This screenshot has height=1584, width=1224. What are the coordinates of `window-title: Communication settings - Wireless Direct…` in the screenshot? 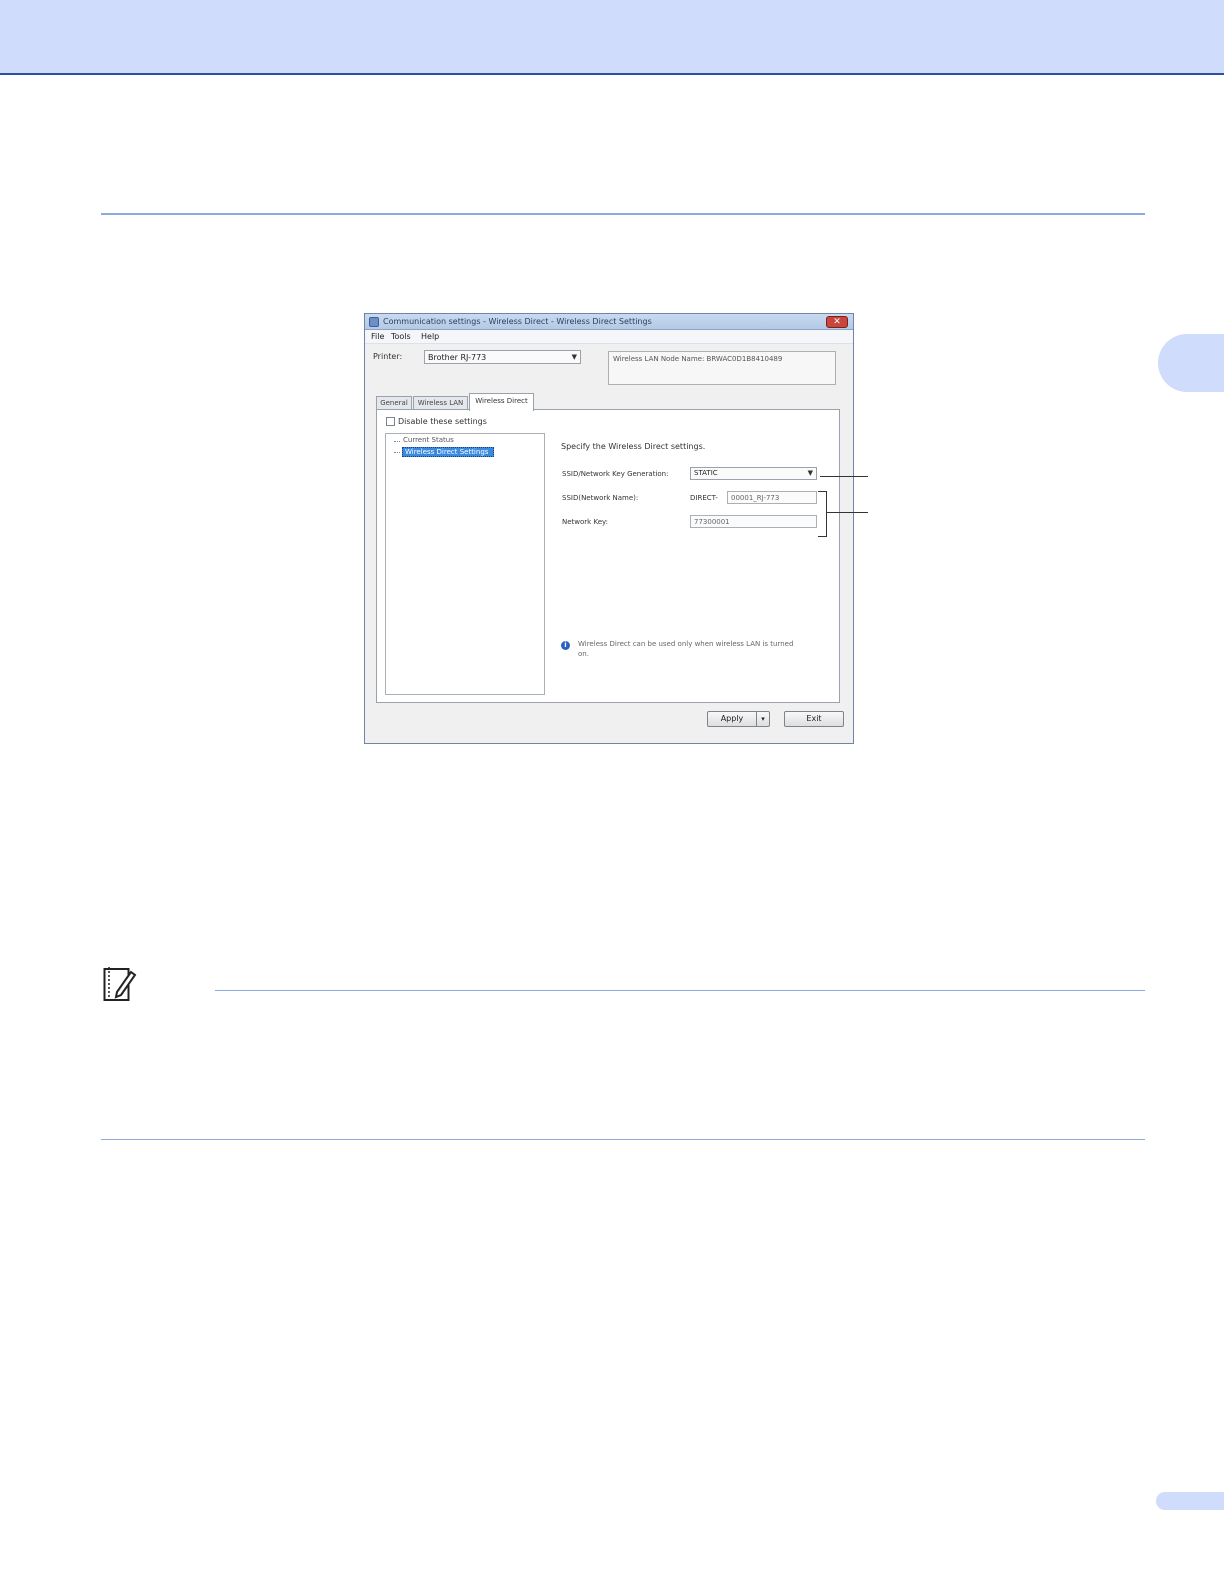 It's located at (517, 321).